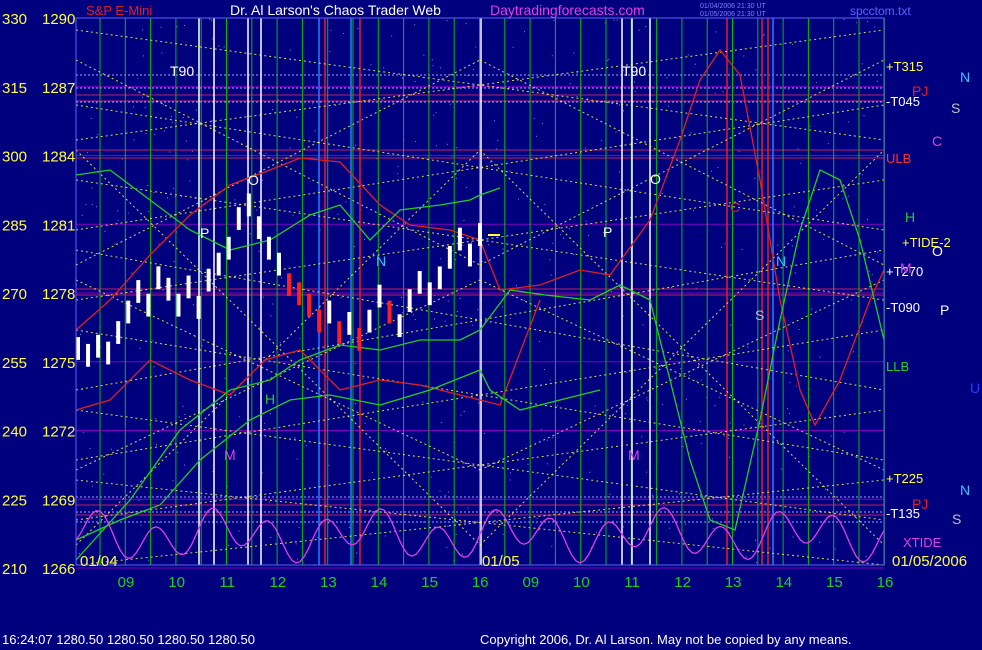 This screenshot has width=982, height=650. What do you see at coordinates (885, 582) in the screenshot?
I see `x-tick-label: 16` at bounding box center [885, 582].